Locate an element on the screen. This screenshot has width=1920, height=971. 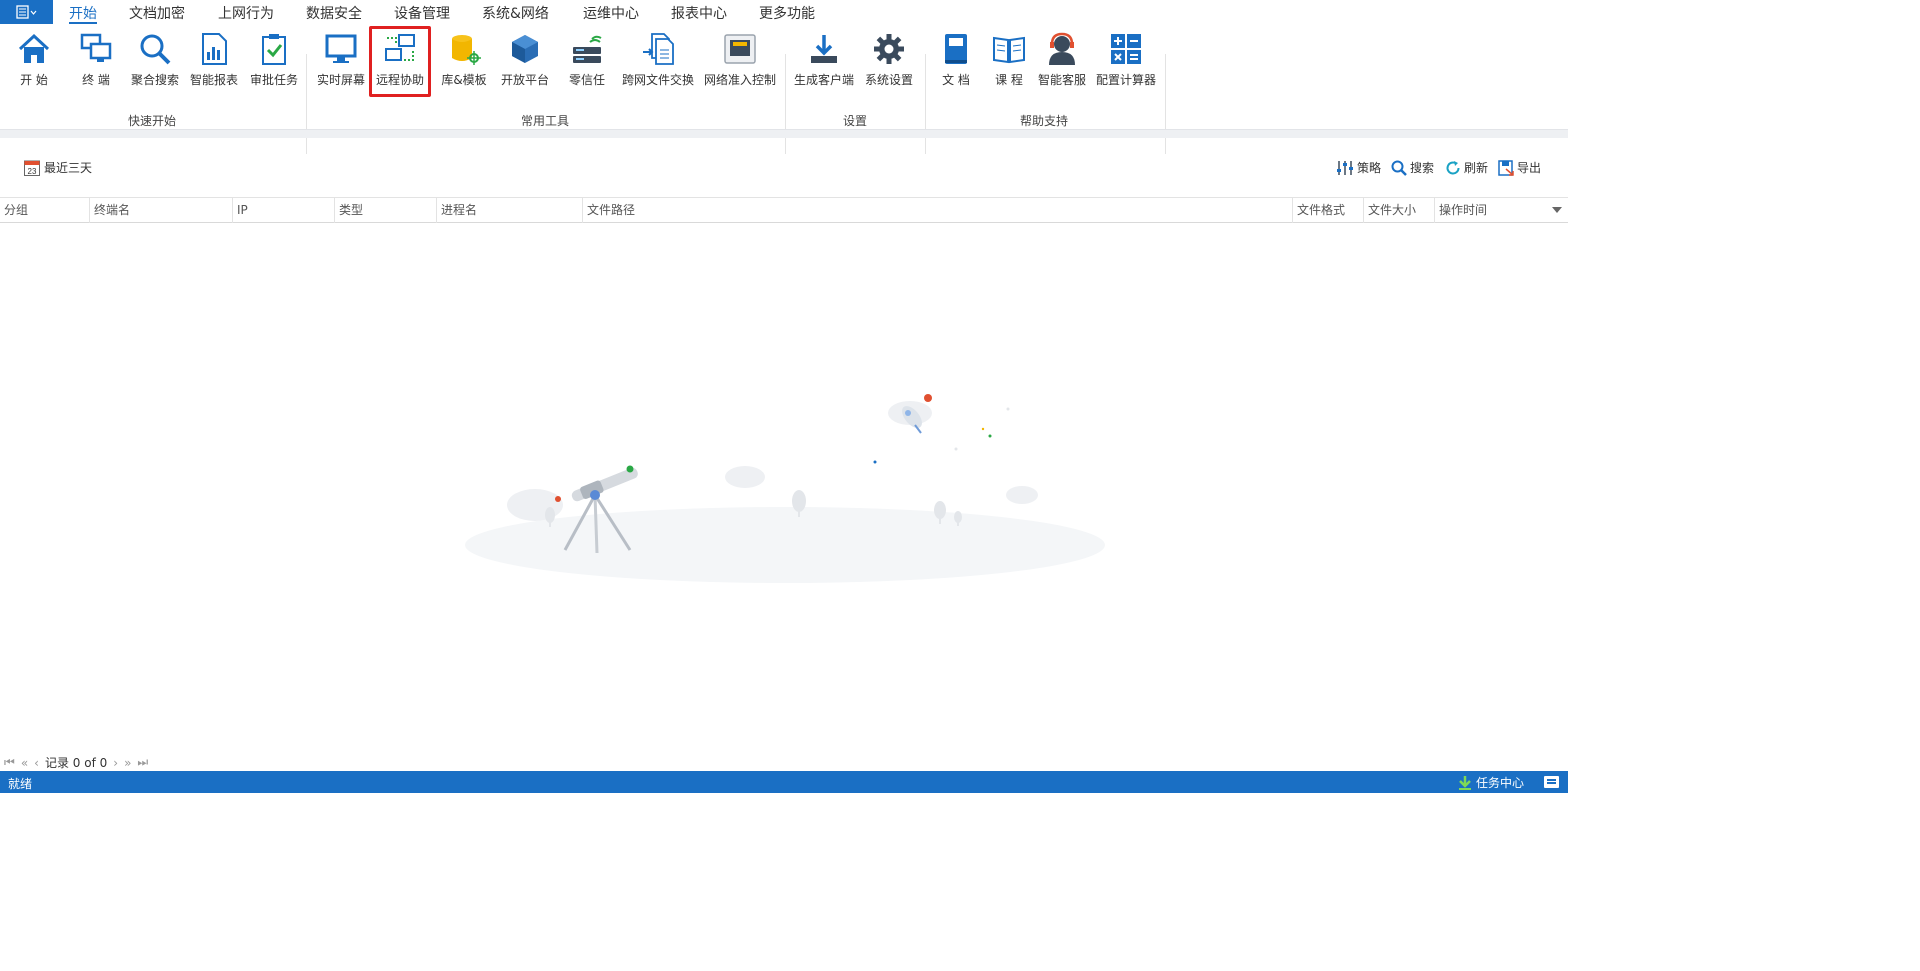
date-range-label: 最近三天 is located at coordinates (68, 168).